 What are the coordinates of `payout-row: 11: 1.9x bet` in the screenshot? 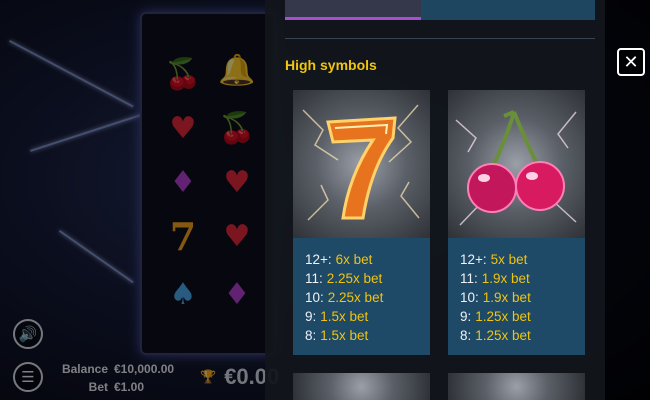 It's located at (495, 278).